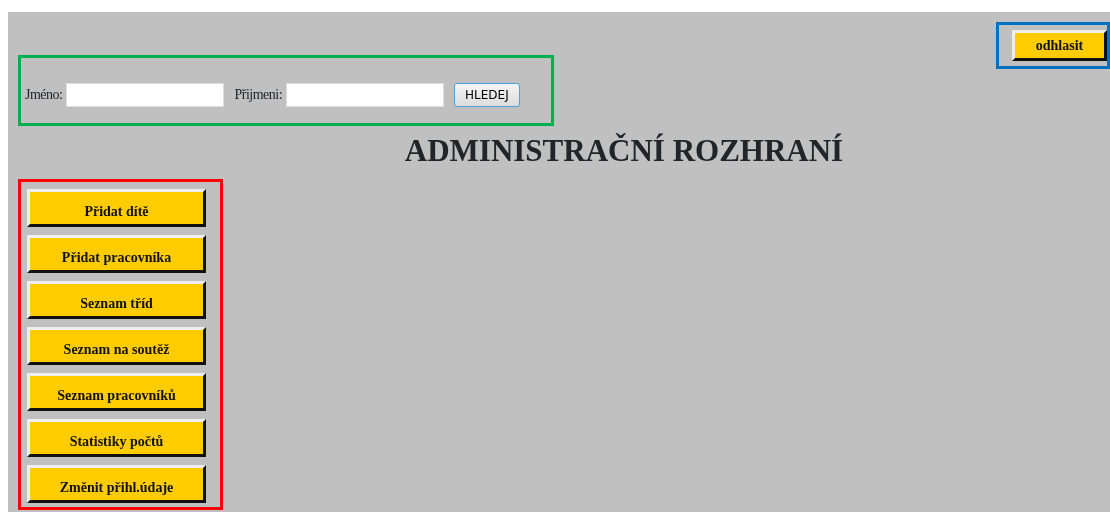 Image resolution: width=1110 pixels, height=512 pixels. Describe the element at coordinates (258, 95) in the screenshot. I see `field-label: Přijmeni:` at that location.